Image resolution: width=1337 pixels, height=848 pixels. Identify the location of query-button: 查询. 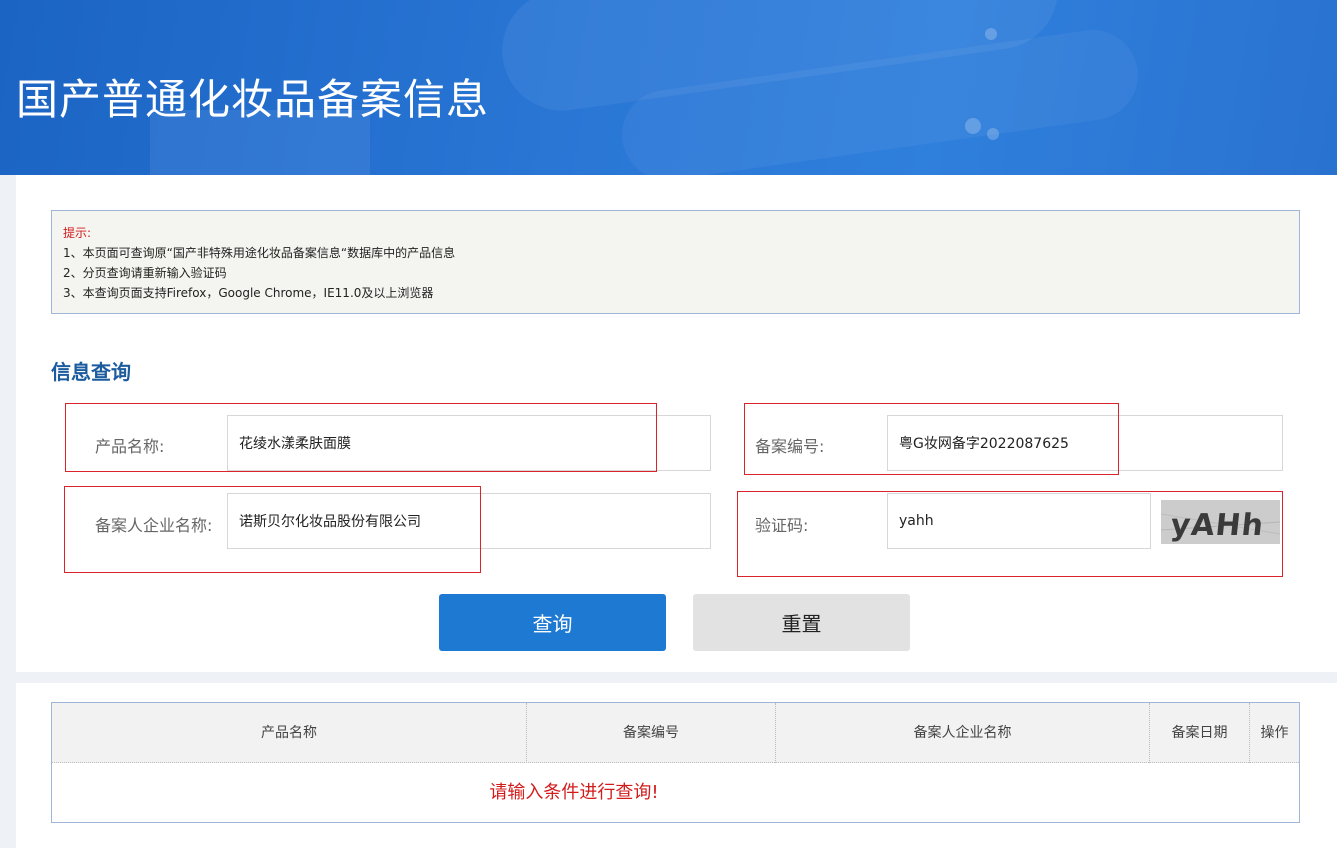
(552, 622).